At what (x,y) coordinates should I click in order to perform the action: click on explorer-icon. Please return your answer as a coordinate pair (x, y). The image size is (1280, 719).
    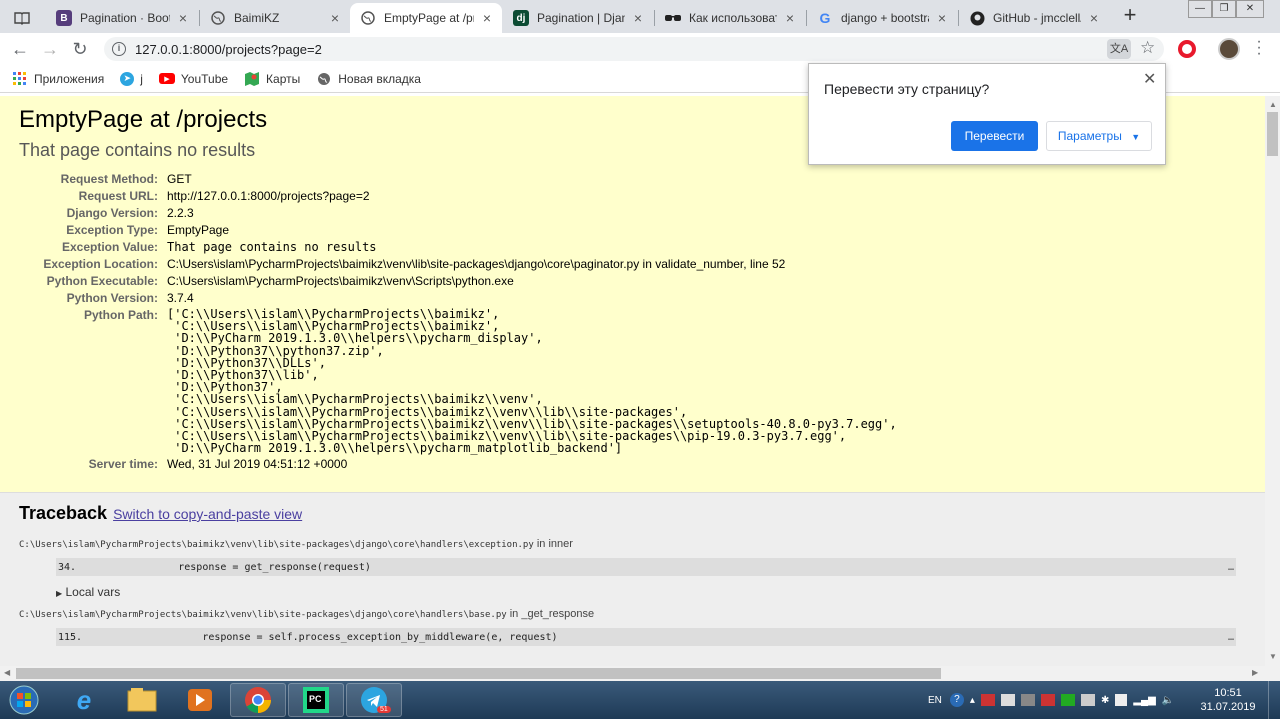
    Looking at the image, I should click on (142, 700).